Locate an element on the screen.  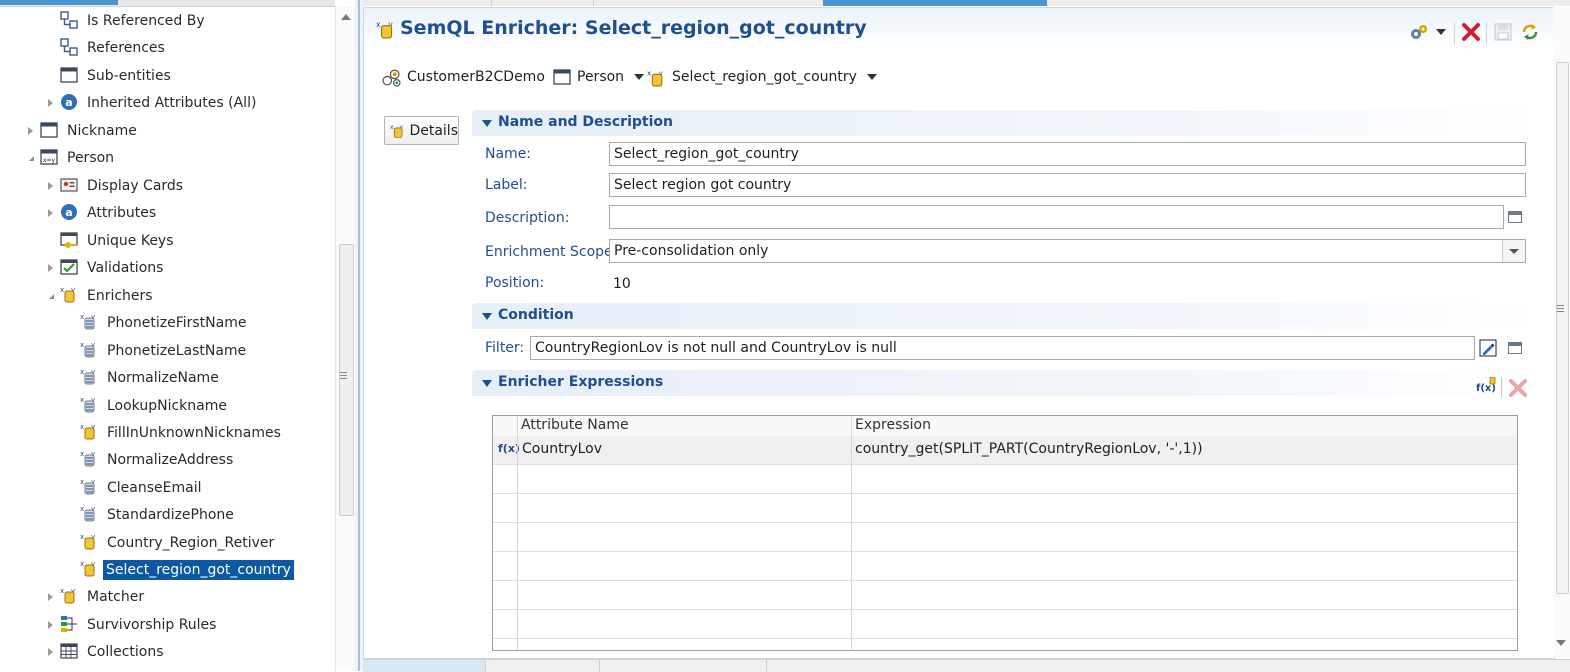
tree-item-label: Display Cards is located at coordinates (135, 185).